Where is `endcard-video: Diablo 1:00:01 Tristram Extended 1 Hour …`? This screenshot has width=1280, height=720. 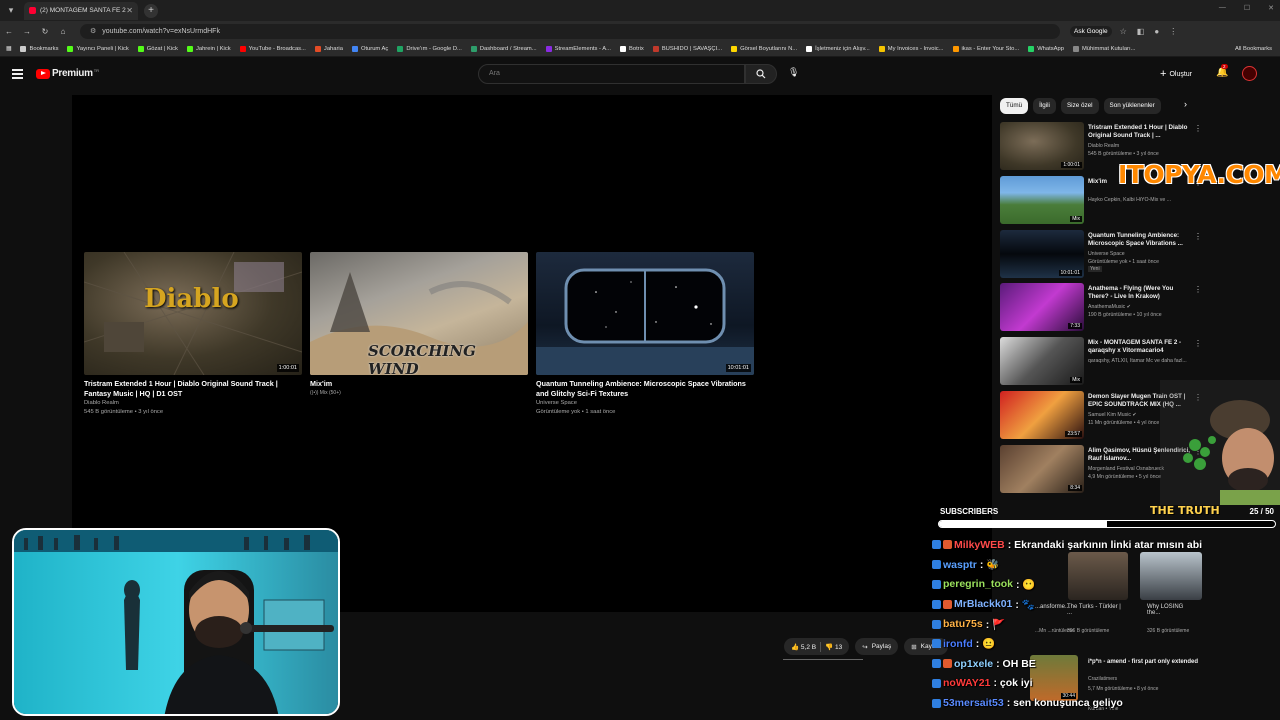
endcard-video: Diablo 1:00:01 Tristram Extended 1 Hour … is located at coordinates (193, 334).